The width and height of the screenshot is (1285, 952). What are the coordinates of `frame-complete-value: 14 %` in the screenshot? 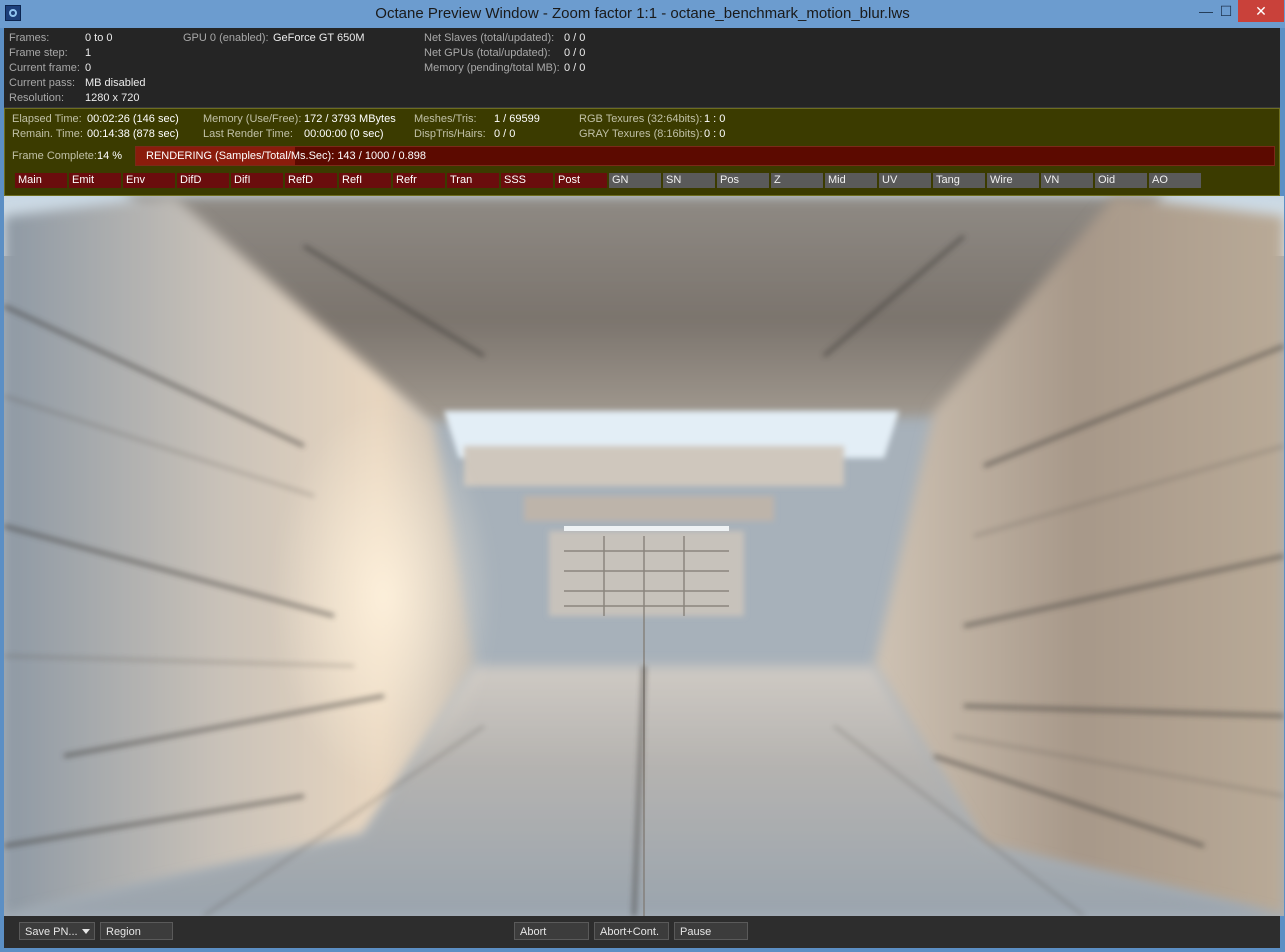 It's located at (110, 156).